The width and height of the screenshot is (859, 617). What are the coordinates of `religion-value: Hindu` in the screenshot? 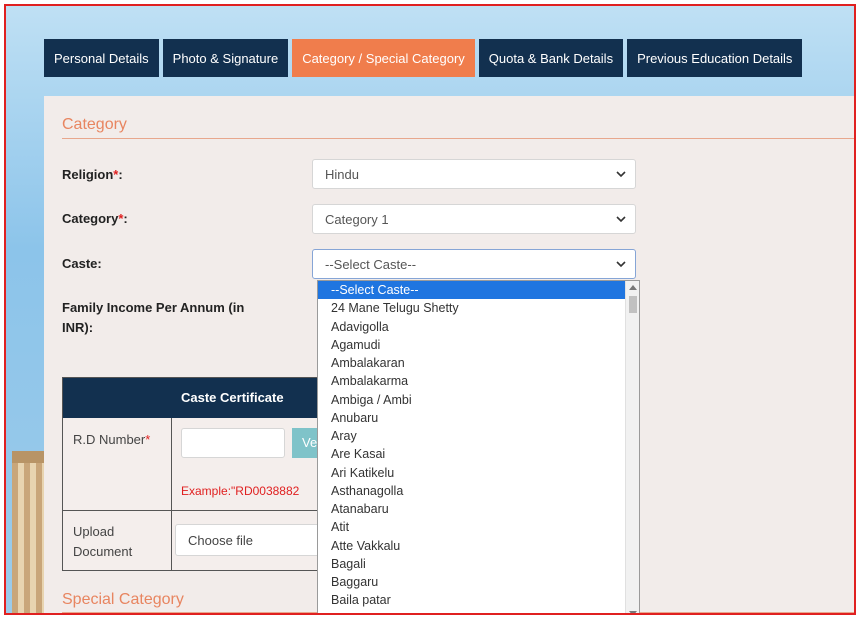 It's located at (342, 174).